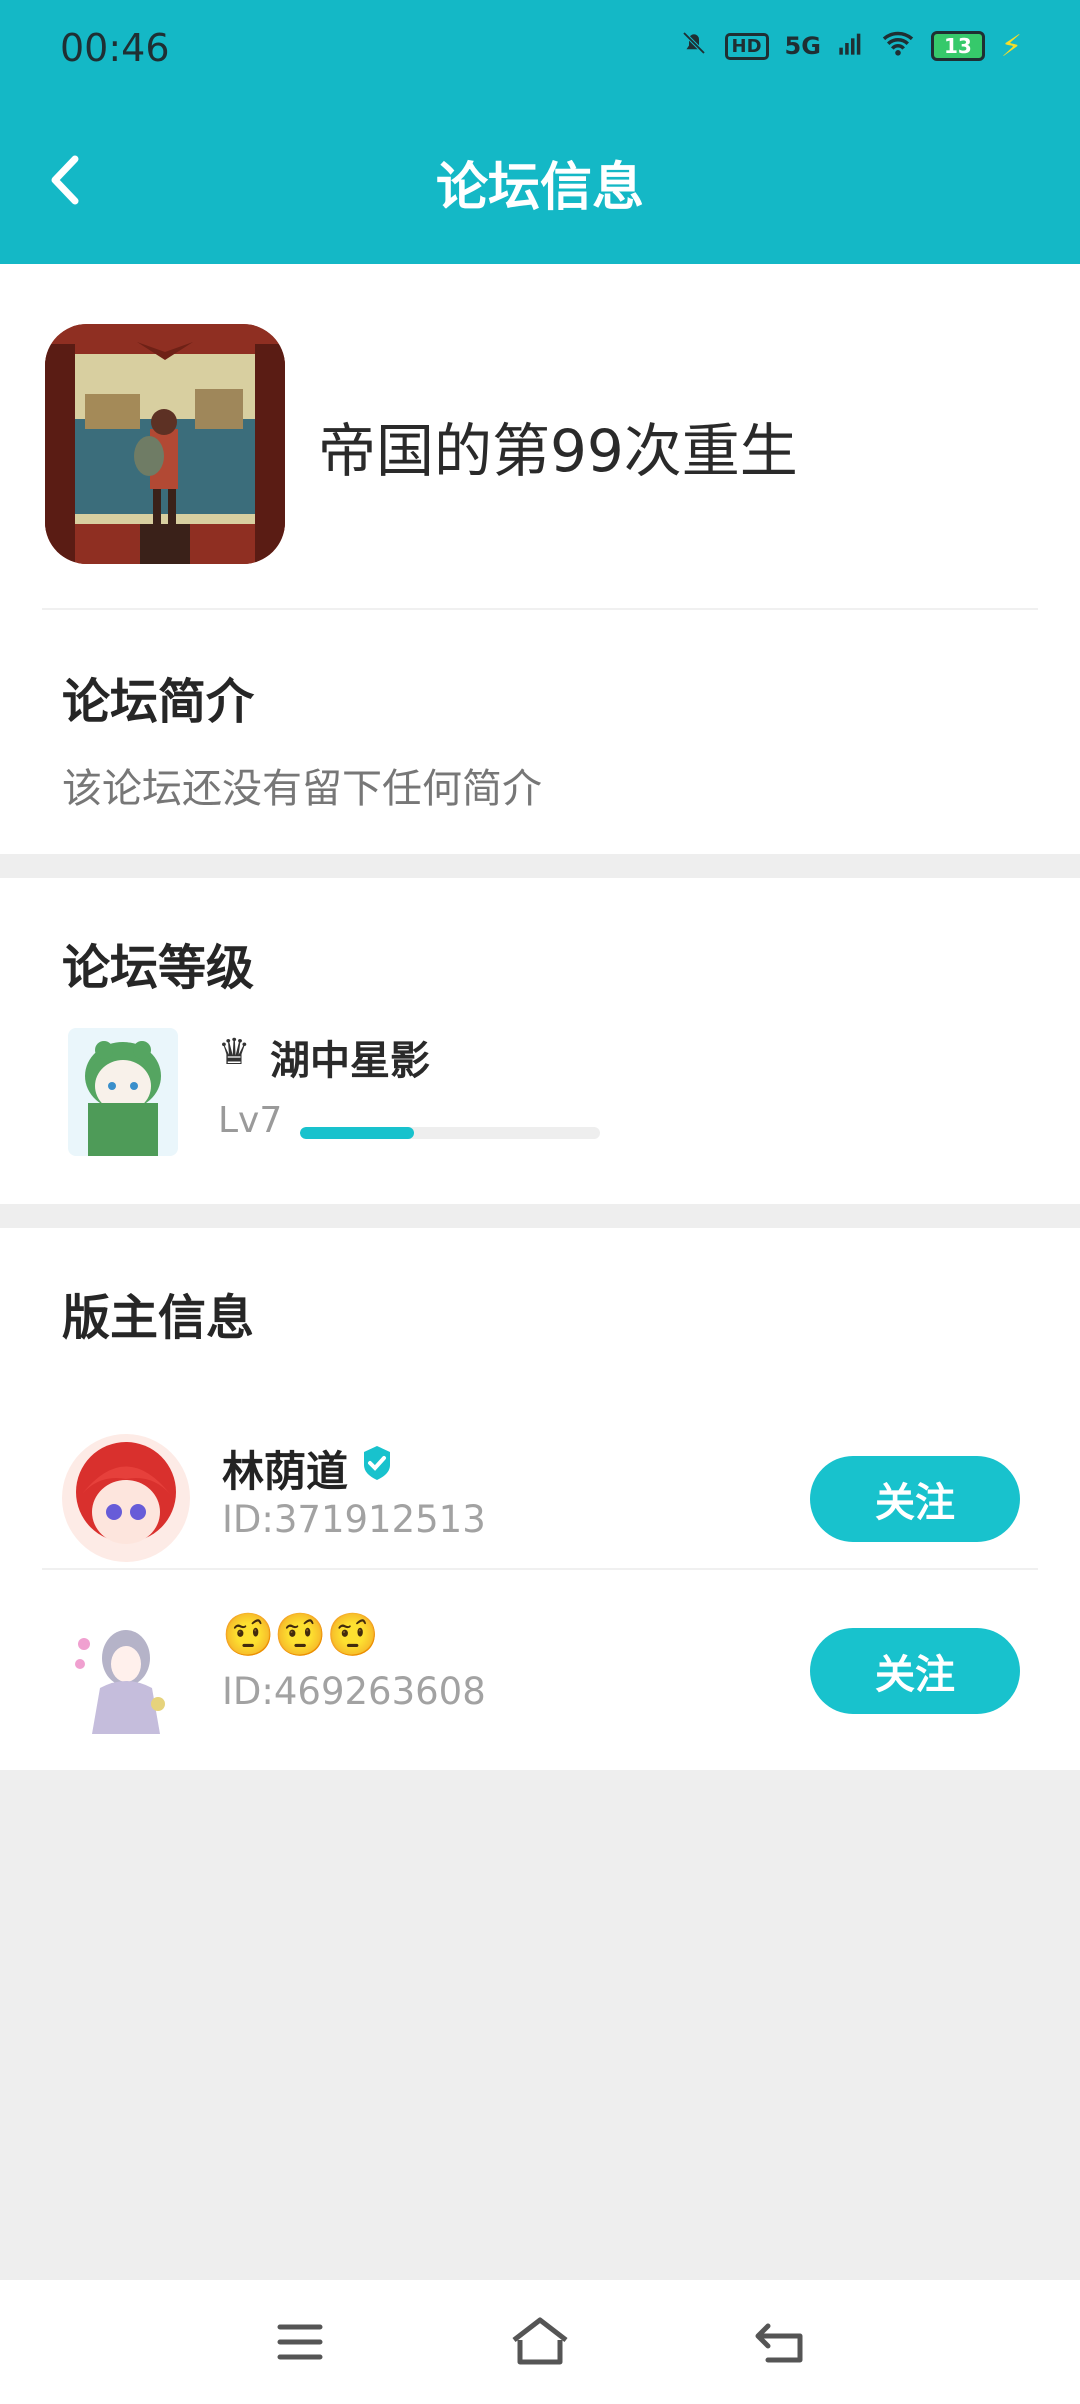 The image size is (1080, 2404). I want to click on moderator-id: ID:371912513, so click(354, 1519).